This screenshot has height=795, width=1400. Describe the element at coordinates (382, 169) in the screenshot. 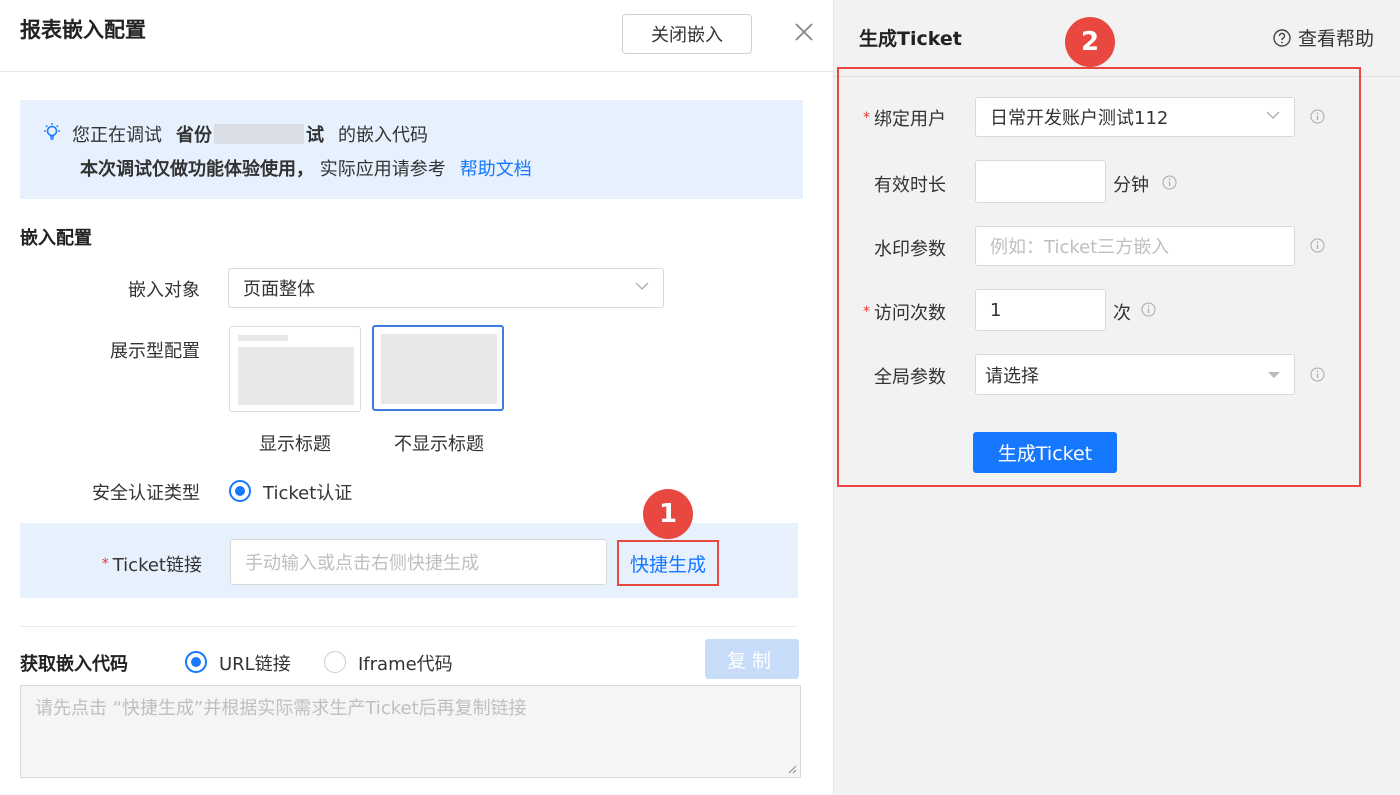

I see `tip-text: 实际应用请参考` at that location.